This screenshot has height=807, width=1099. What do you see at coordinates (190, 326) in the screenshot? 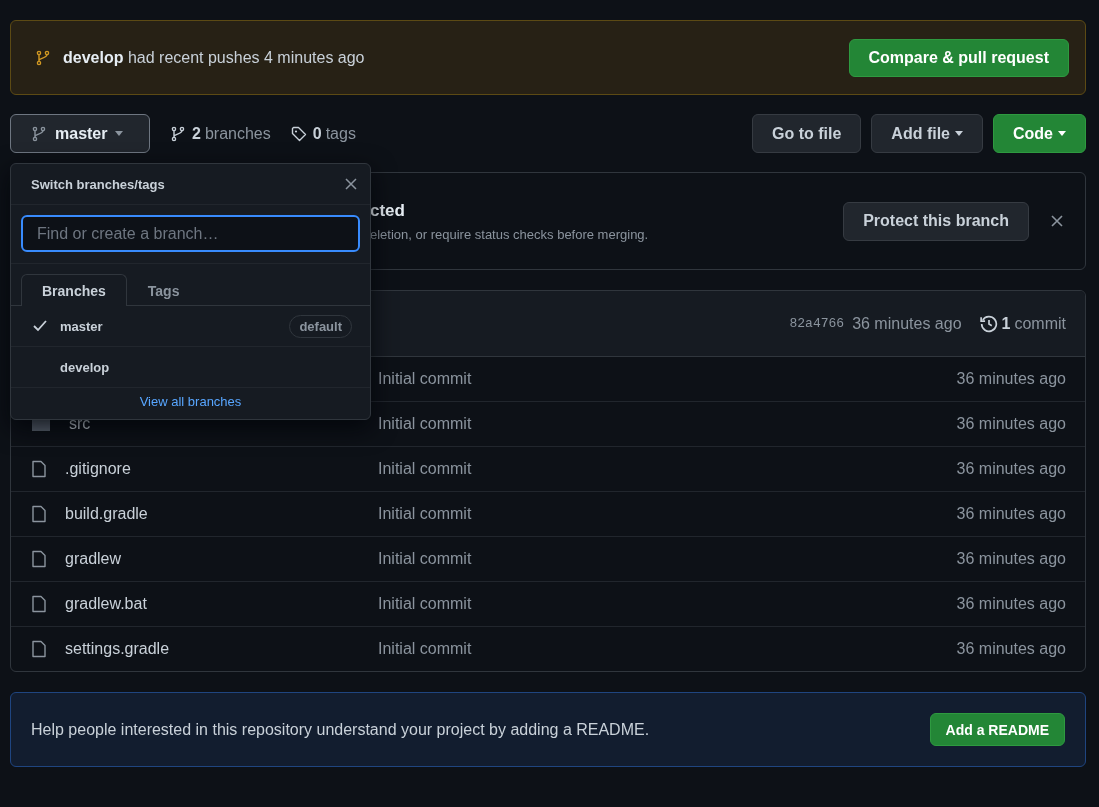
I see `branch-item: master default` at bounding box center [190, 326].